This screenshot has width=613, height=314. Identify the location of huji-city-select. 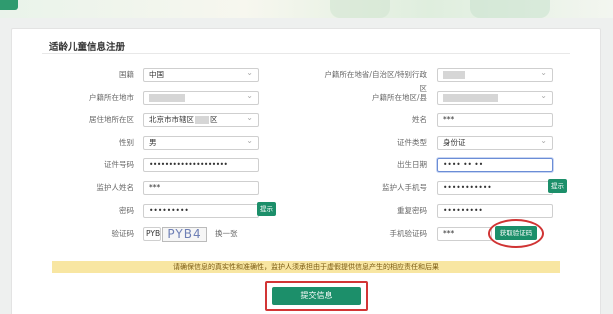
(201, 98).